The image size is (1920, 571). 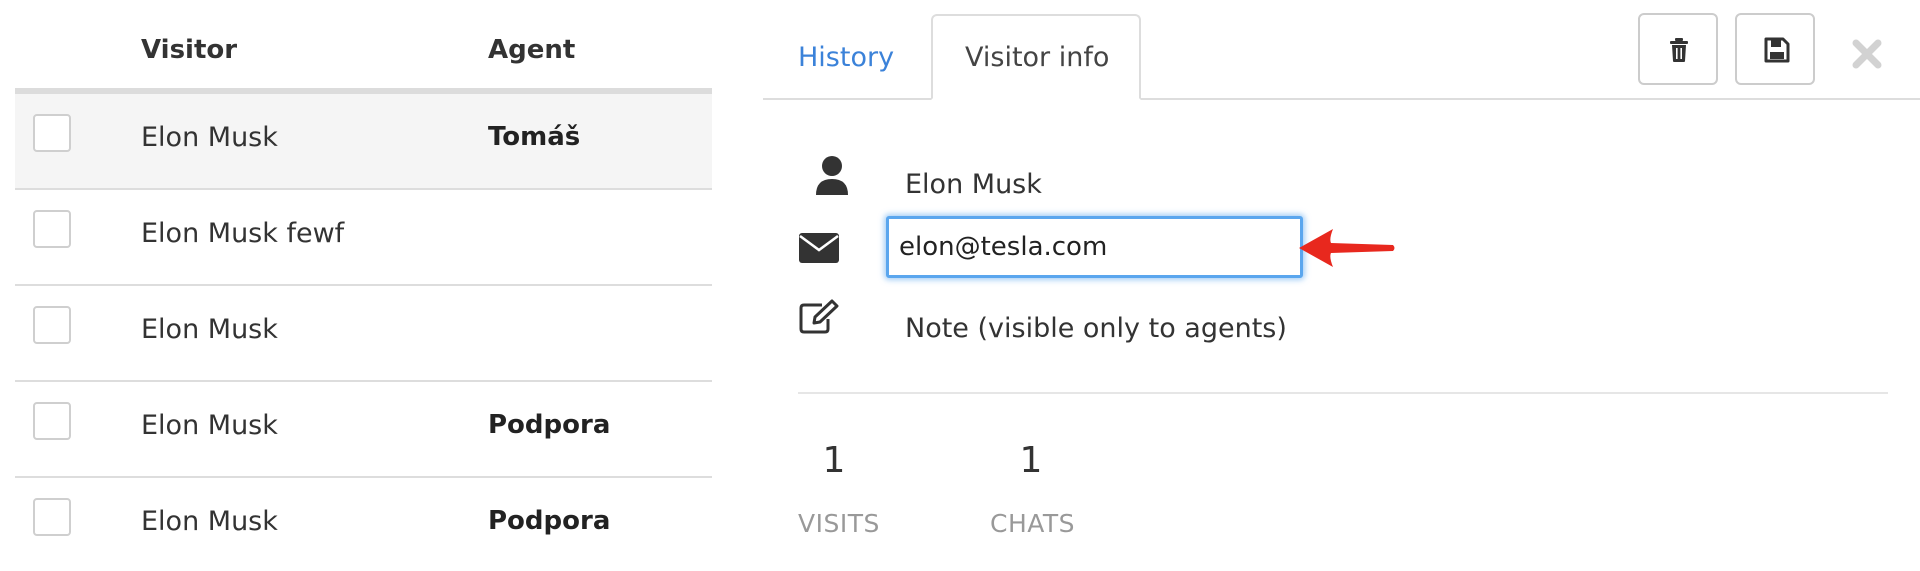 I want to click on chats-stat: 1 CHATS, so click(x=1033, y=489).